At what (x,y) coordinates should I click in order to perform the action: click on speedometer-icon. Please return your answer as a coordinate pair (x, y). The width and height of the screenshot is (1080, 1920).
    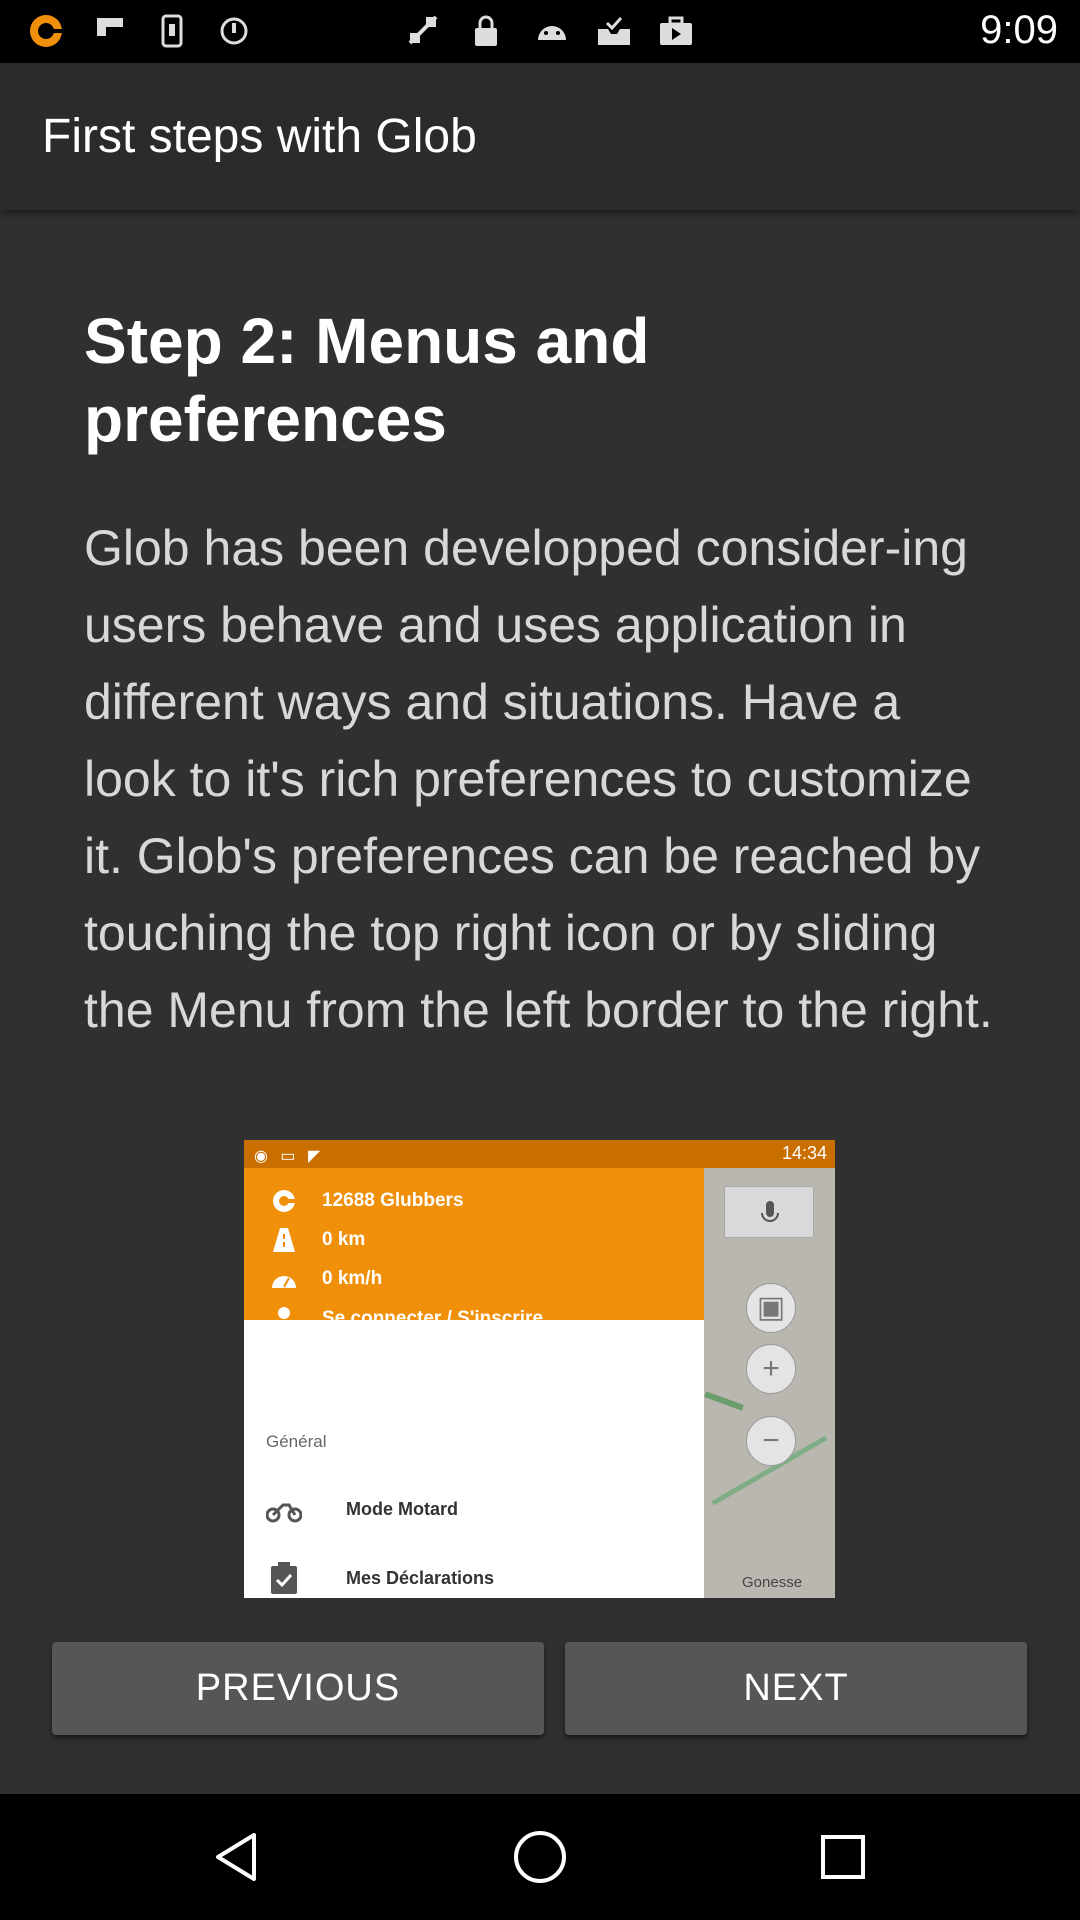
    Looking at the image, I should click on (284, 1279).